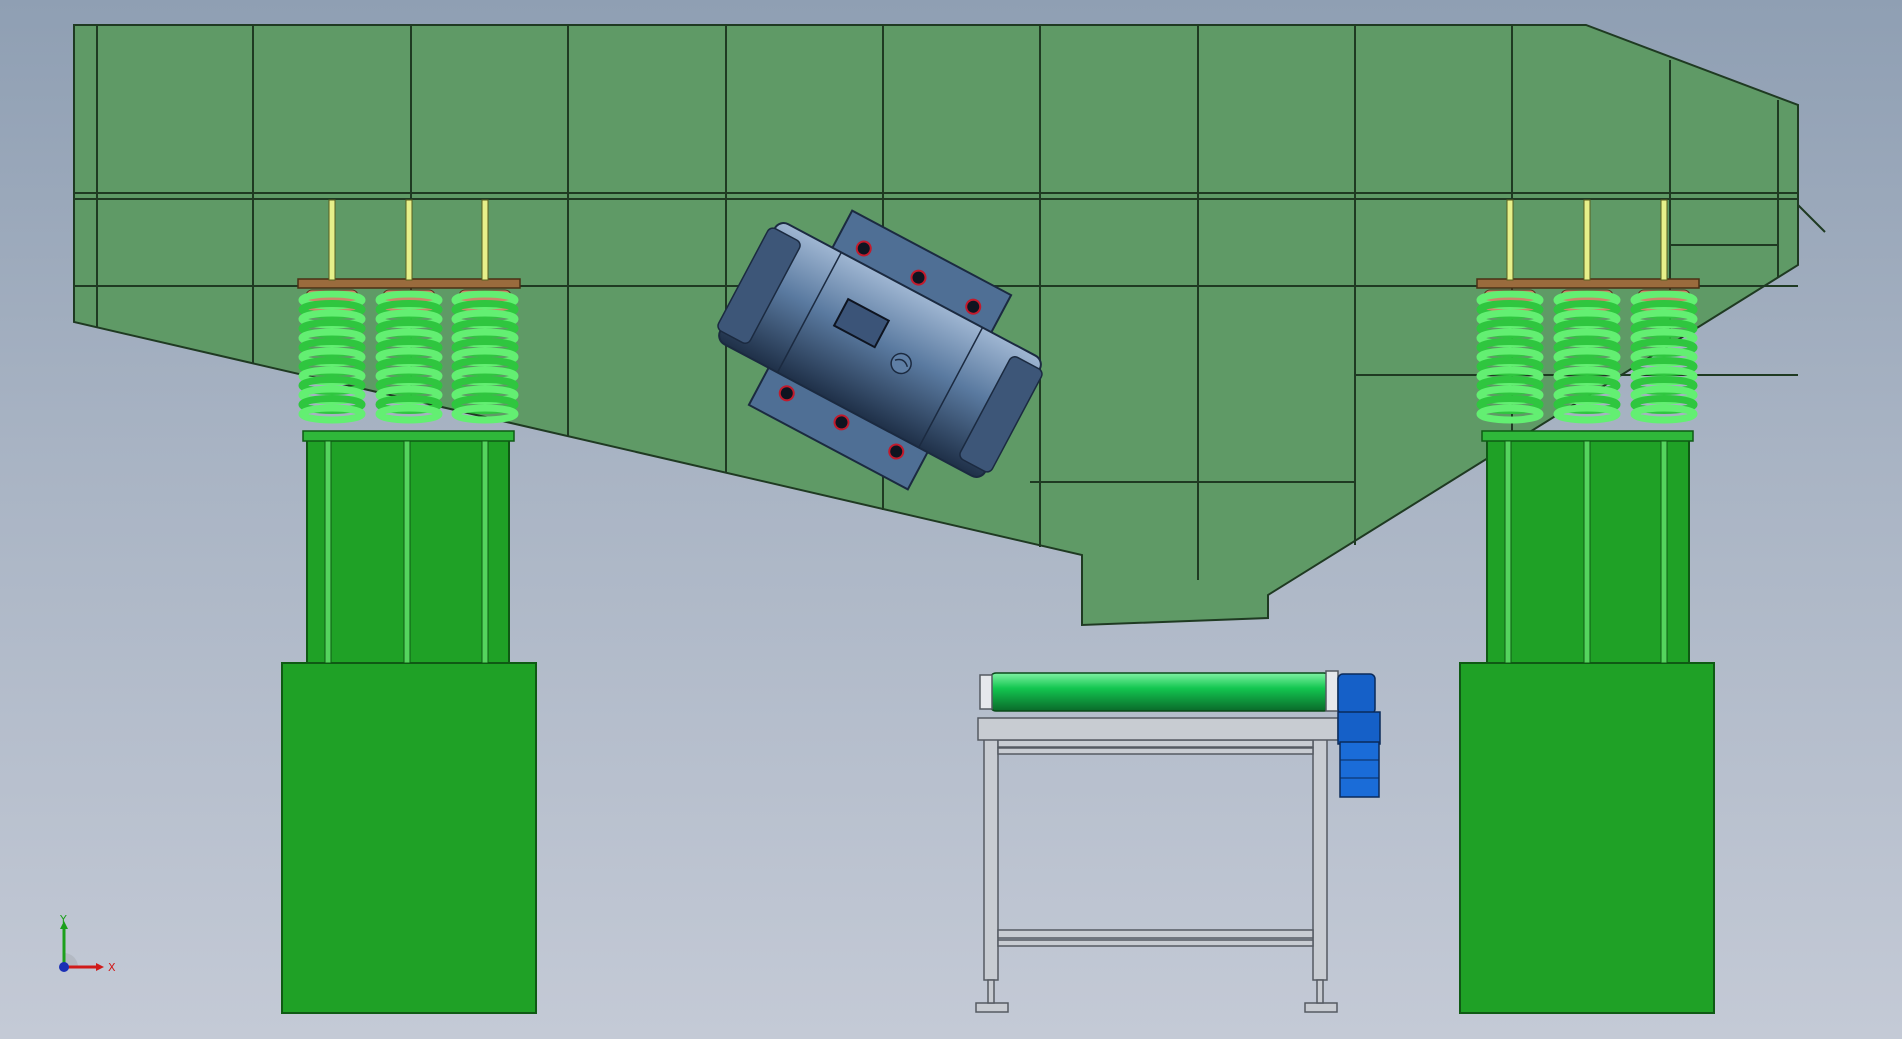 This screenshot has height=1039, width=1902. Describe the element at coordinates (1587, 606) in the screenshot. I see `right-support` at that location.